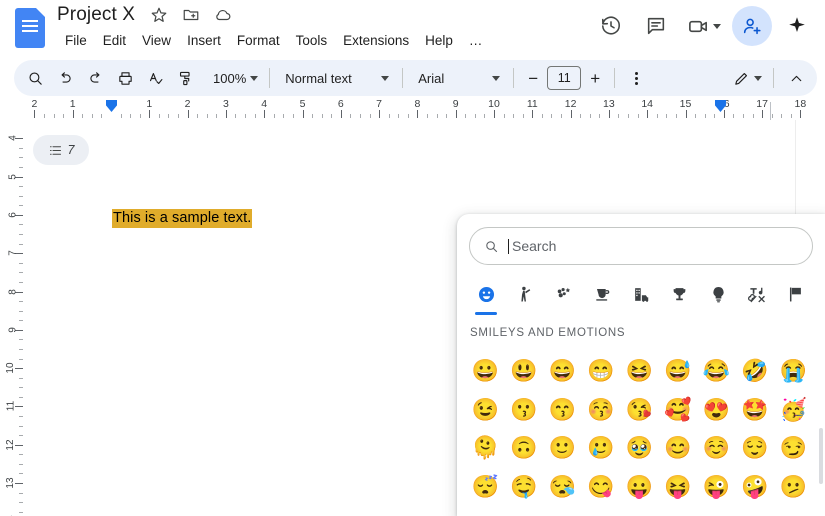  I want to click on panel-scrollbar, so click(821, 456).